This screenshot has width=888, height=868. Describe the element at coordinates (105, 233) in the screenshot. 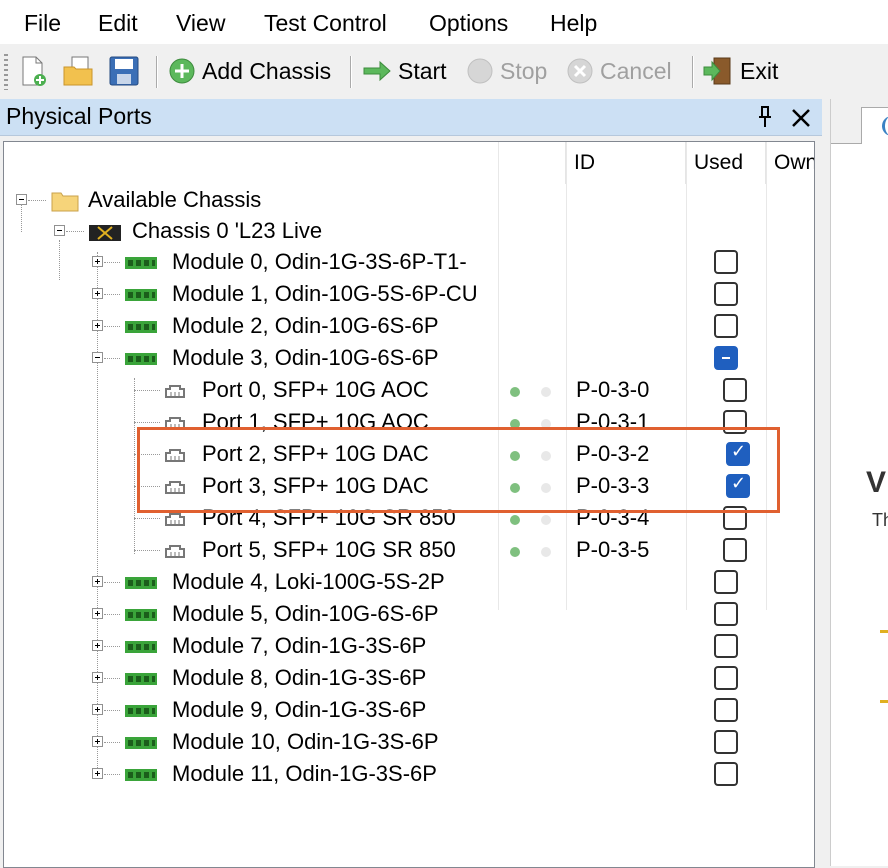

I see `chassis-icon` at that location.